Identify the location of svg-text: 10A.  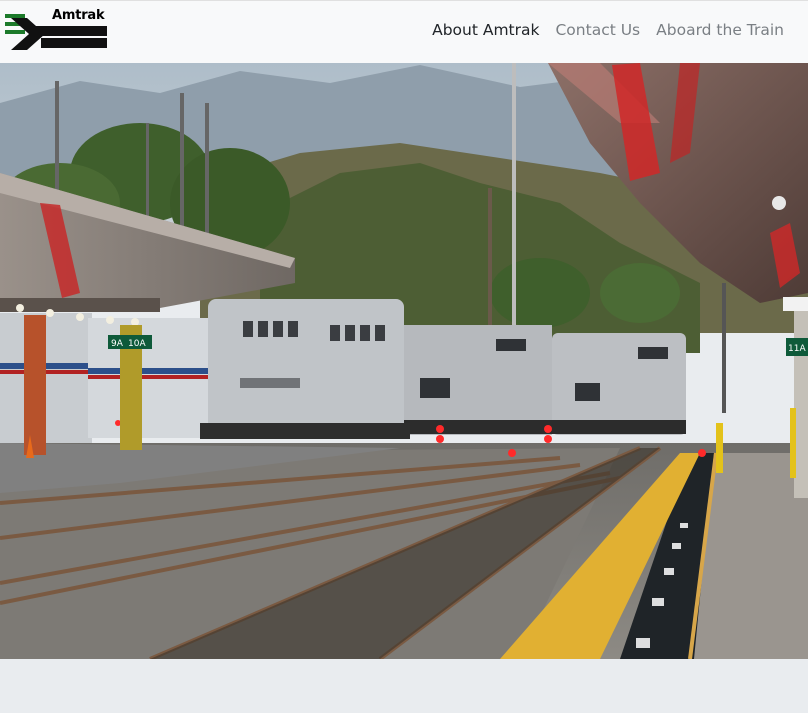
(137, 344).